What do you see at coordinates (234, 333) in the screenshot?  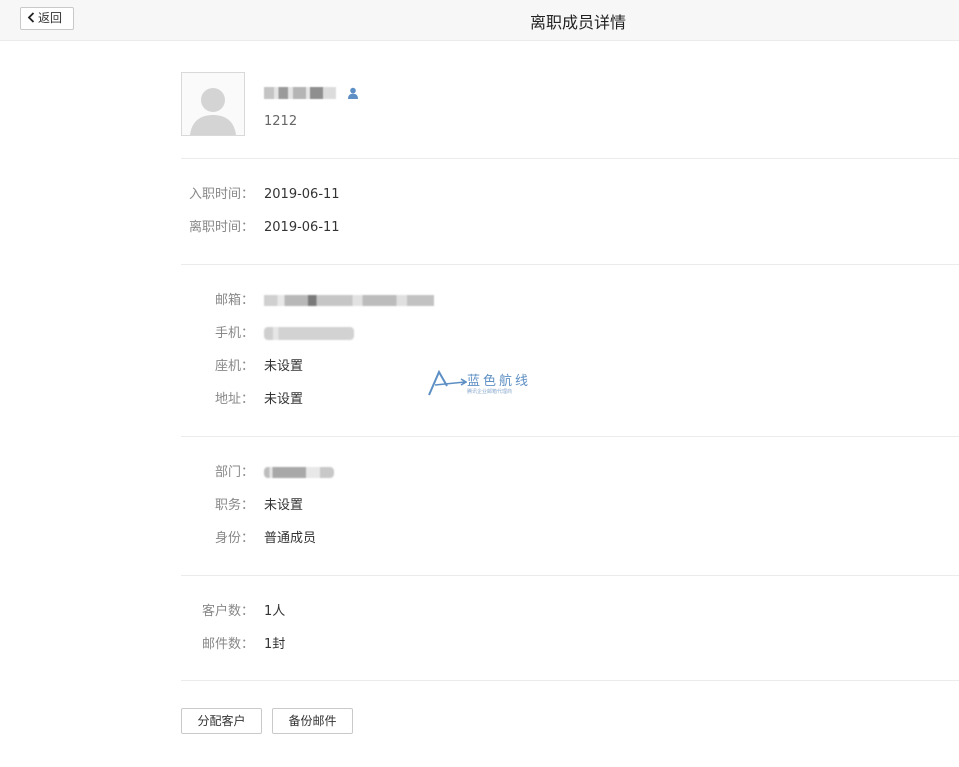 I see `mobile-label: 手机：` at bounding box center [234, 333].